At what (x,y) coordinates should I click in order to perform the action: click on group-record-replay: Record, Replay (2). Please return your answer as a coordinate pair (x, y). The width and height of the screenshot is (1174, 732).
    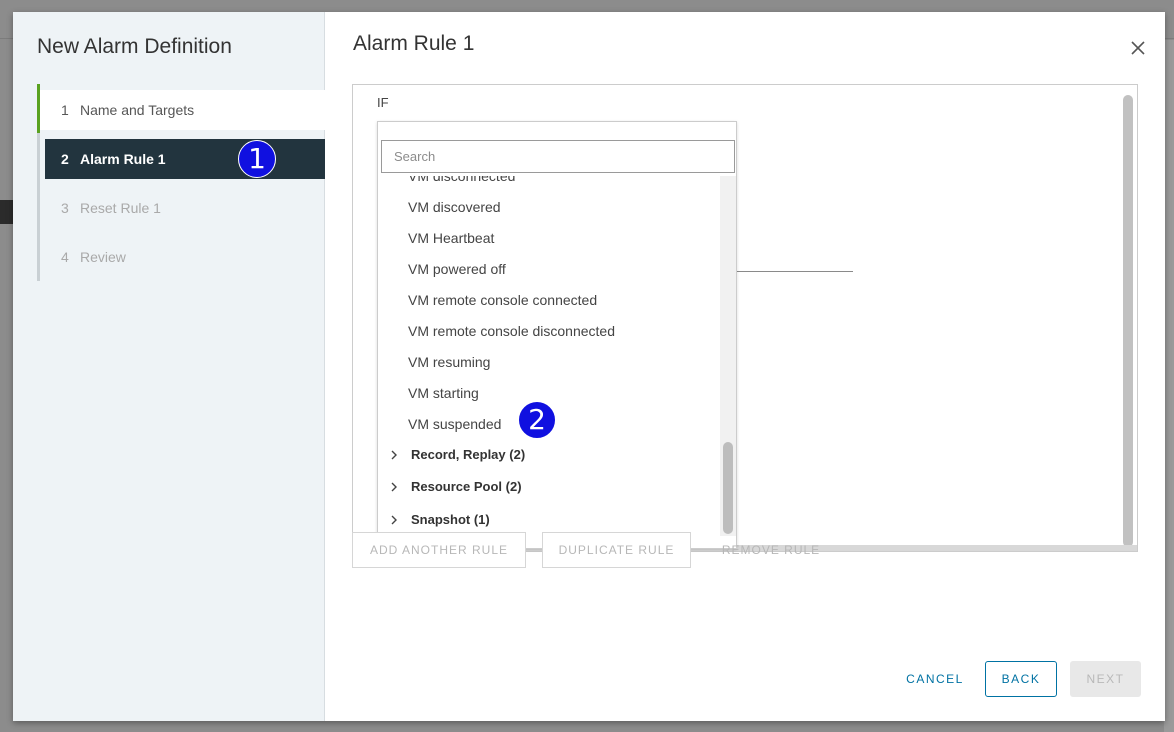
    Looking at the image, I should click on (457, 454).